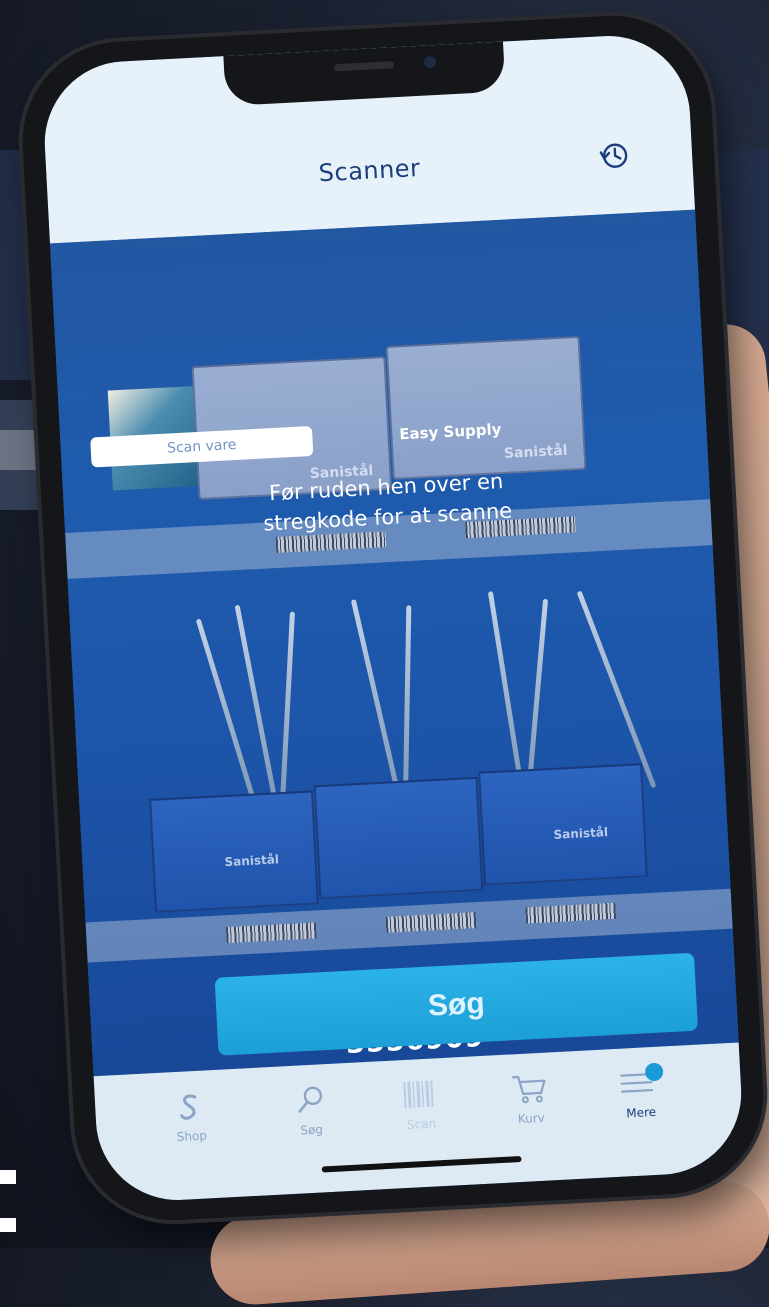  I want to click on history-button, so click(614, 156).